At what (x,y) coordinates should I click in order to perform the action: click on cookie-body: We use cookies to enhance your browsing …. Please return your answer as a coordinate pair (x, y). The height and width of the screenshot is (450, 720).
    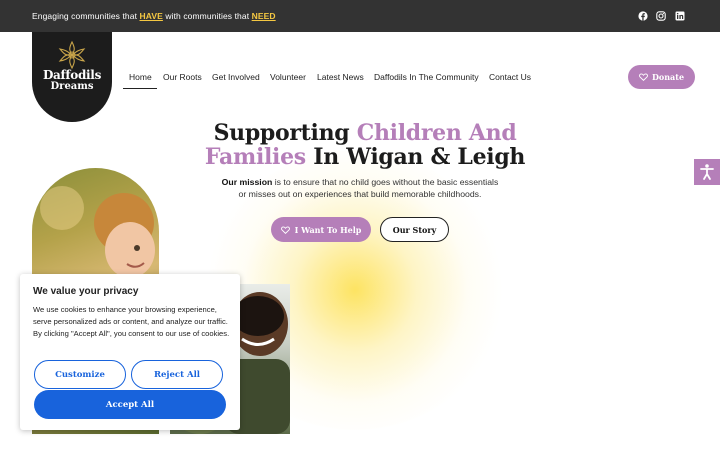
    Looking at the image, I should click on (131, 321).